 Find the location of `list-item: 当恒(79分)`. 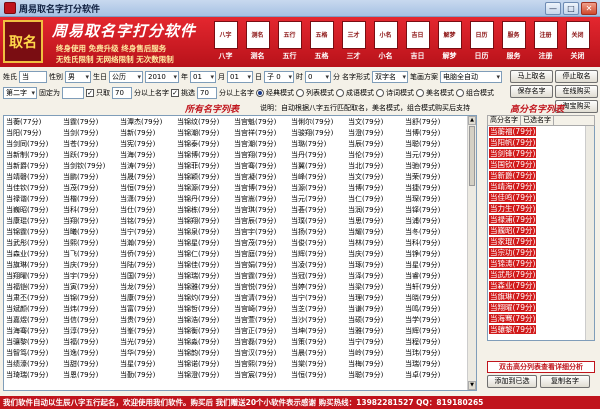

list-item: 当恒(79分) is located at coordinates (319, 375).